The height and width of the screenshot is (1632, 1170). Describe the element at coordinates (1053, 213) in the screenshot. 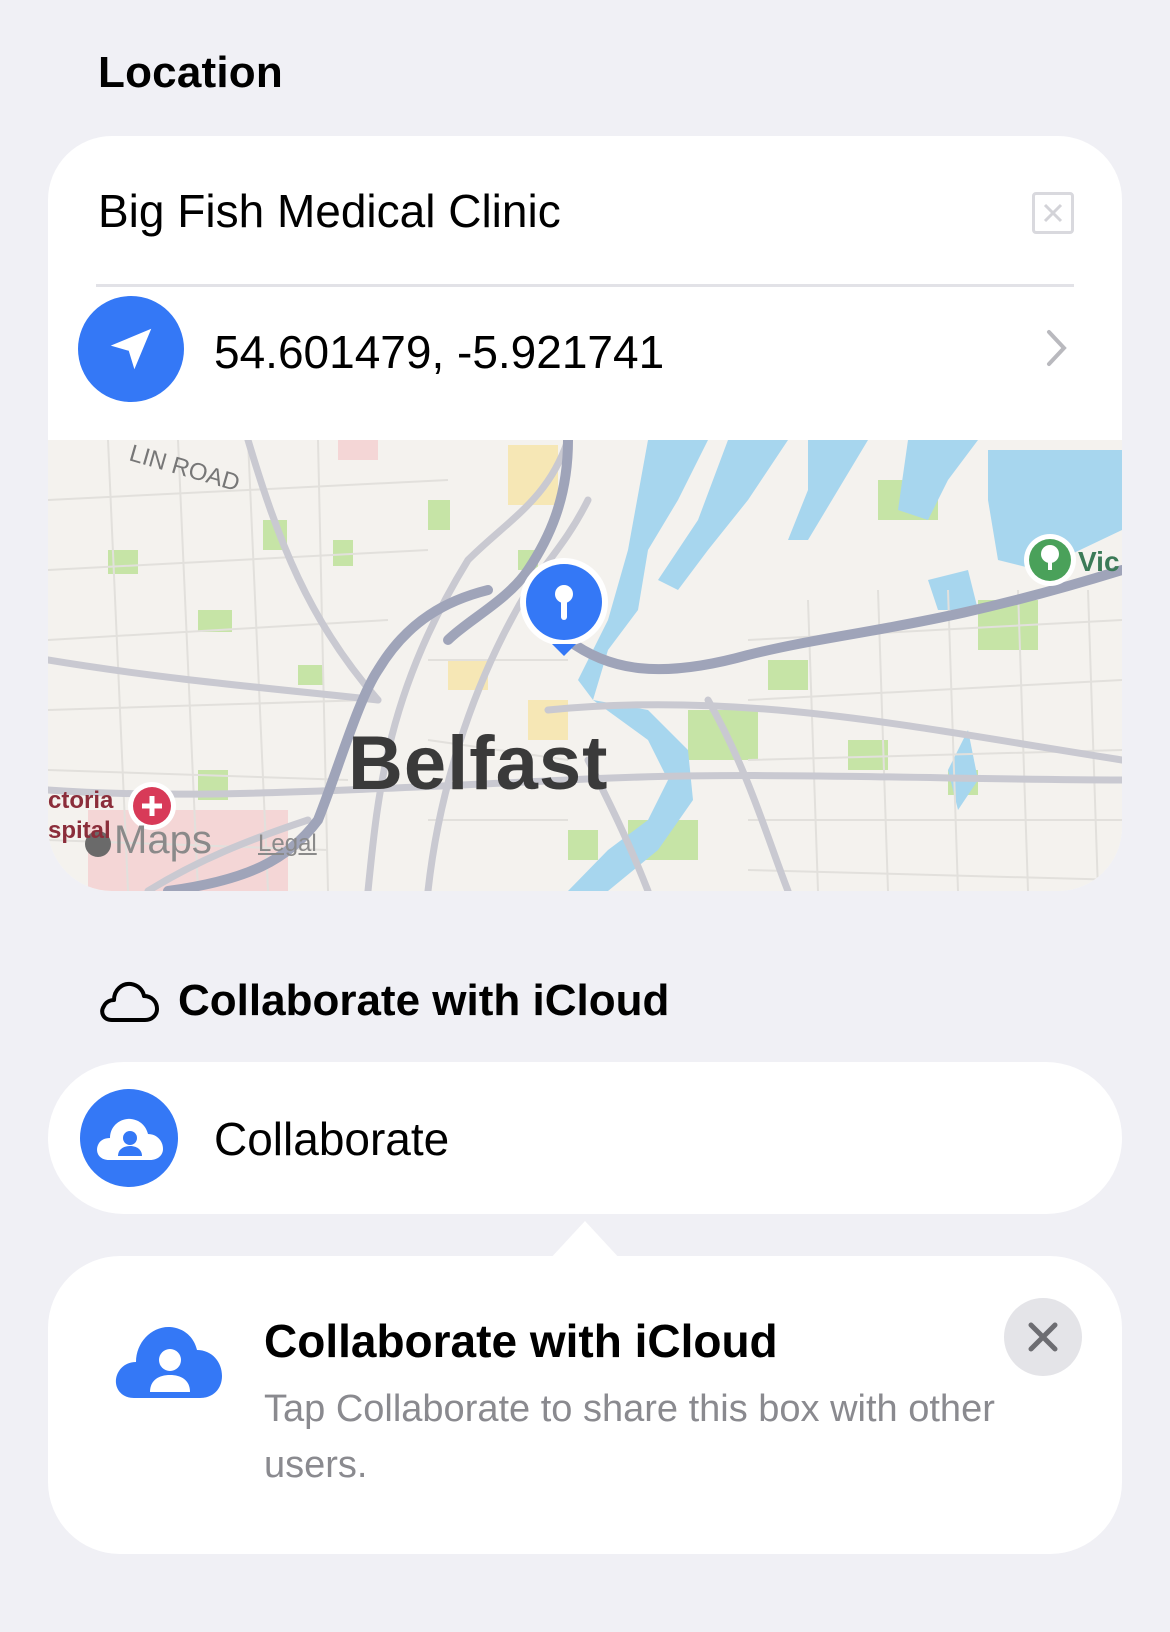

I see `clear-location-icon` at that location.